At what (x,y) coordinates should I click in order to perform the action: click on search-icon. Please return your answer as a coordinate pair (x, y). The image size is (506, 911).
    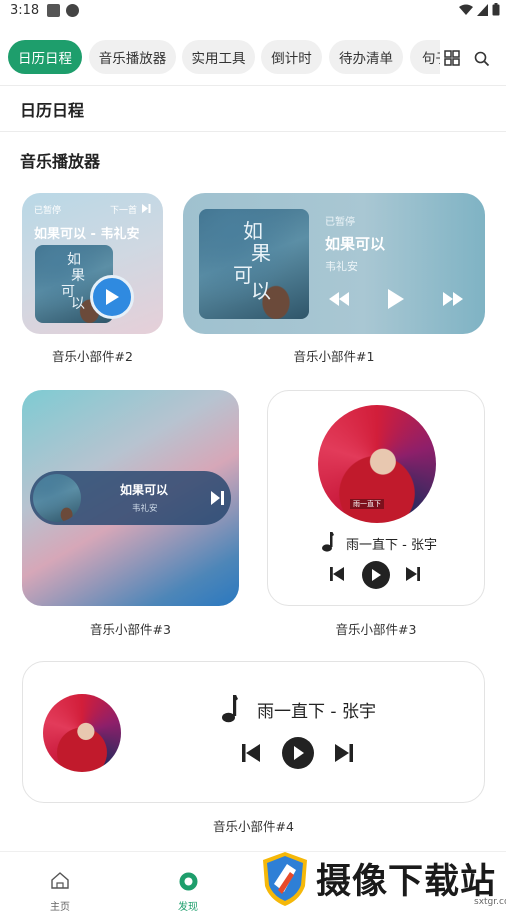
    Looking at the image, I should click on (482, 59).